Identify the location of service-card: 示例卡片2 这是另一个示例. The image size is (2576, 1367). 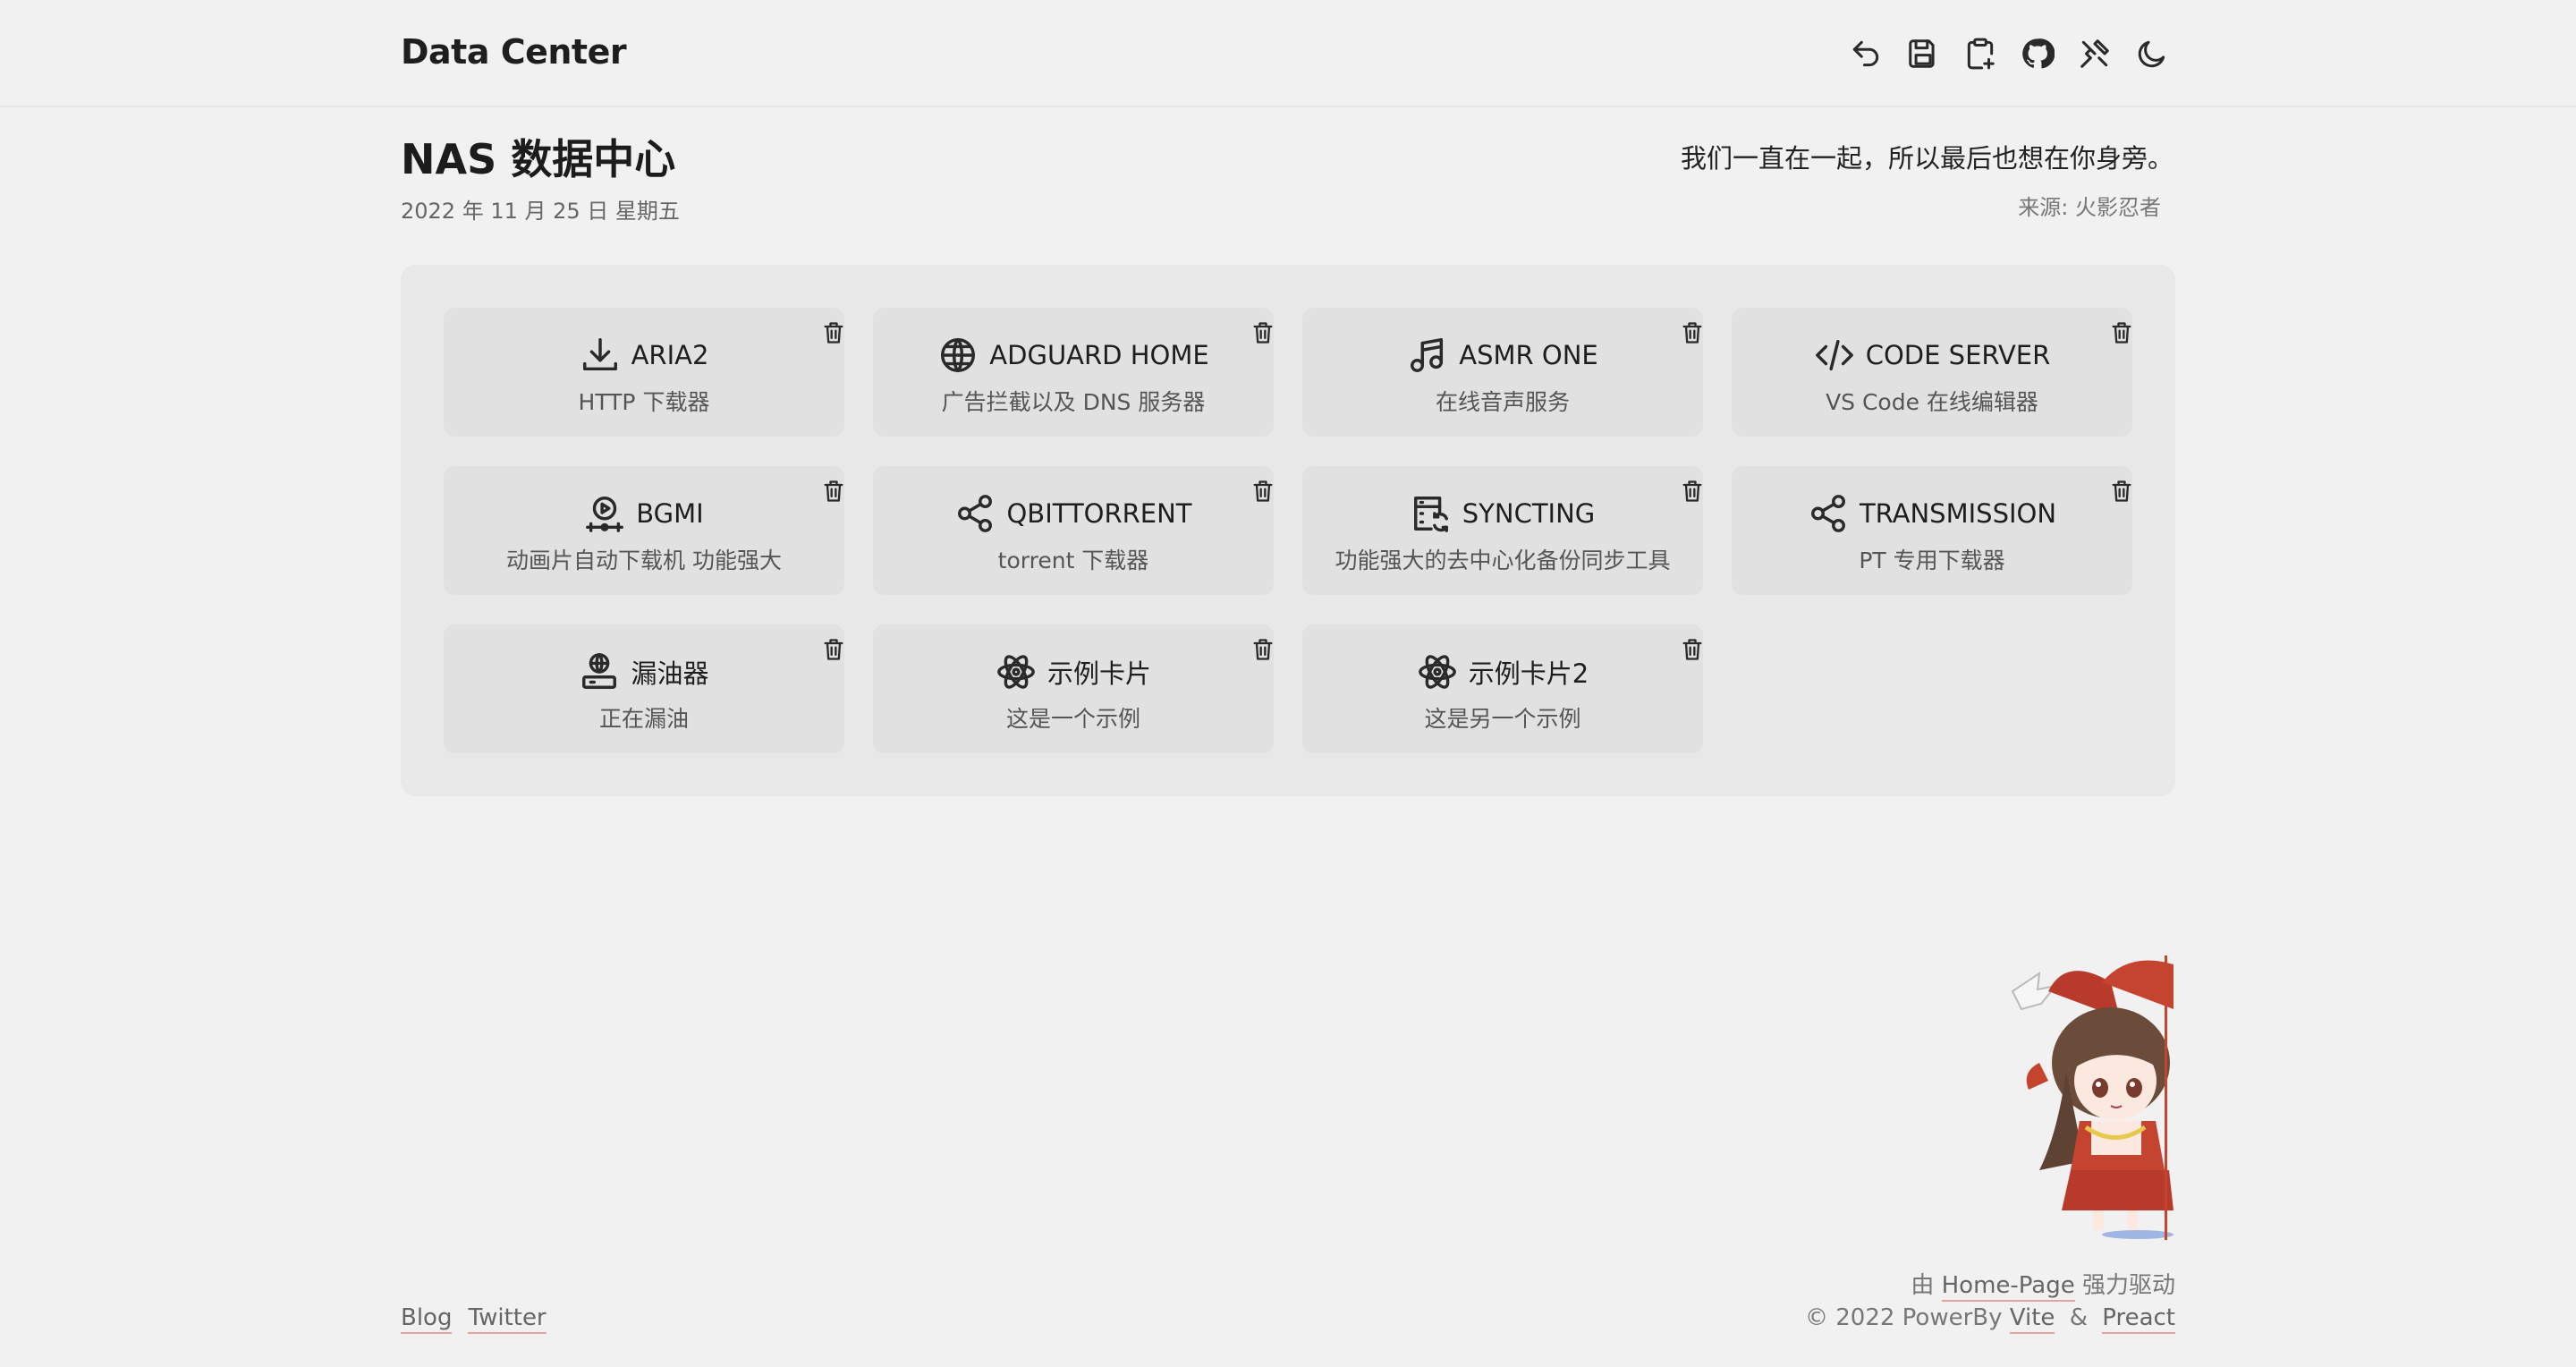
(1502, 688).